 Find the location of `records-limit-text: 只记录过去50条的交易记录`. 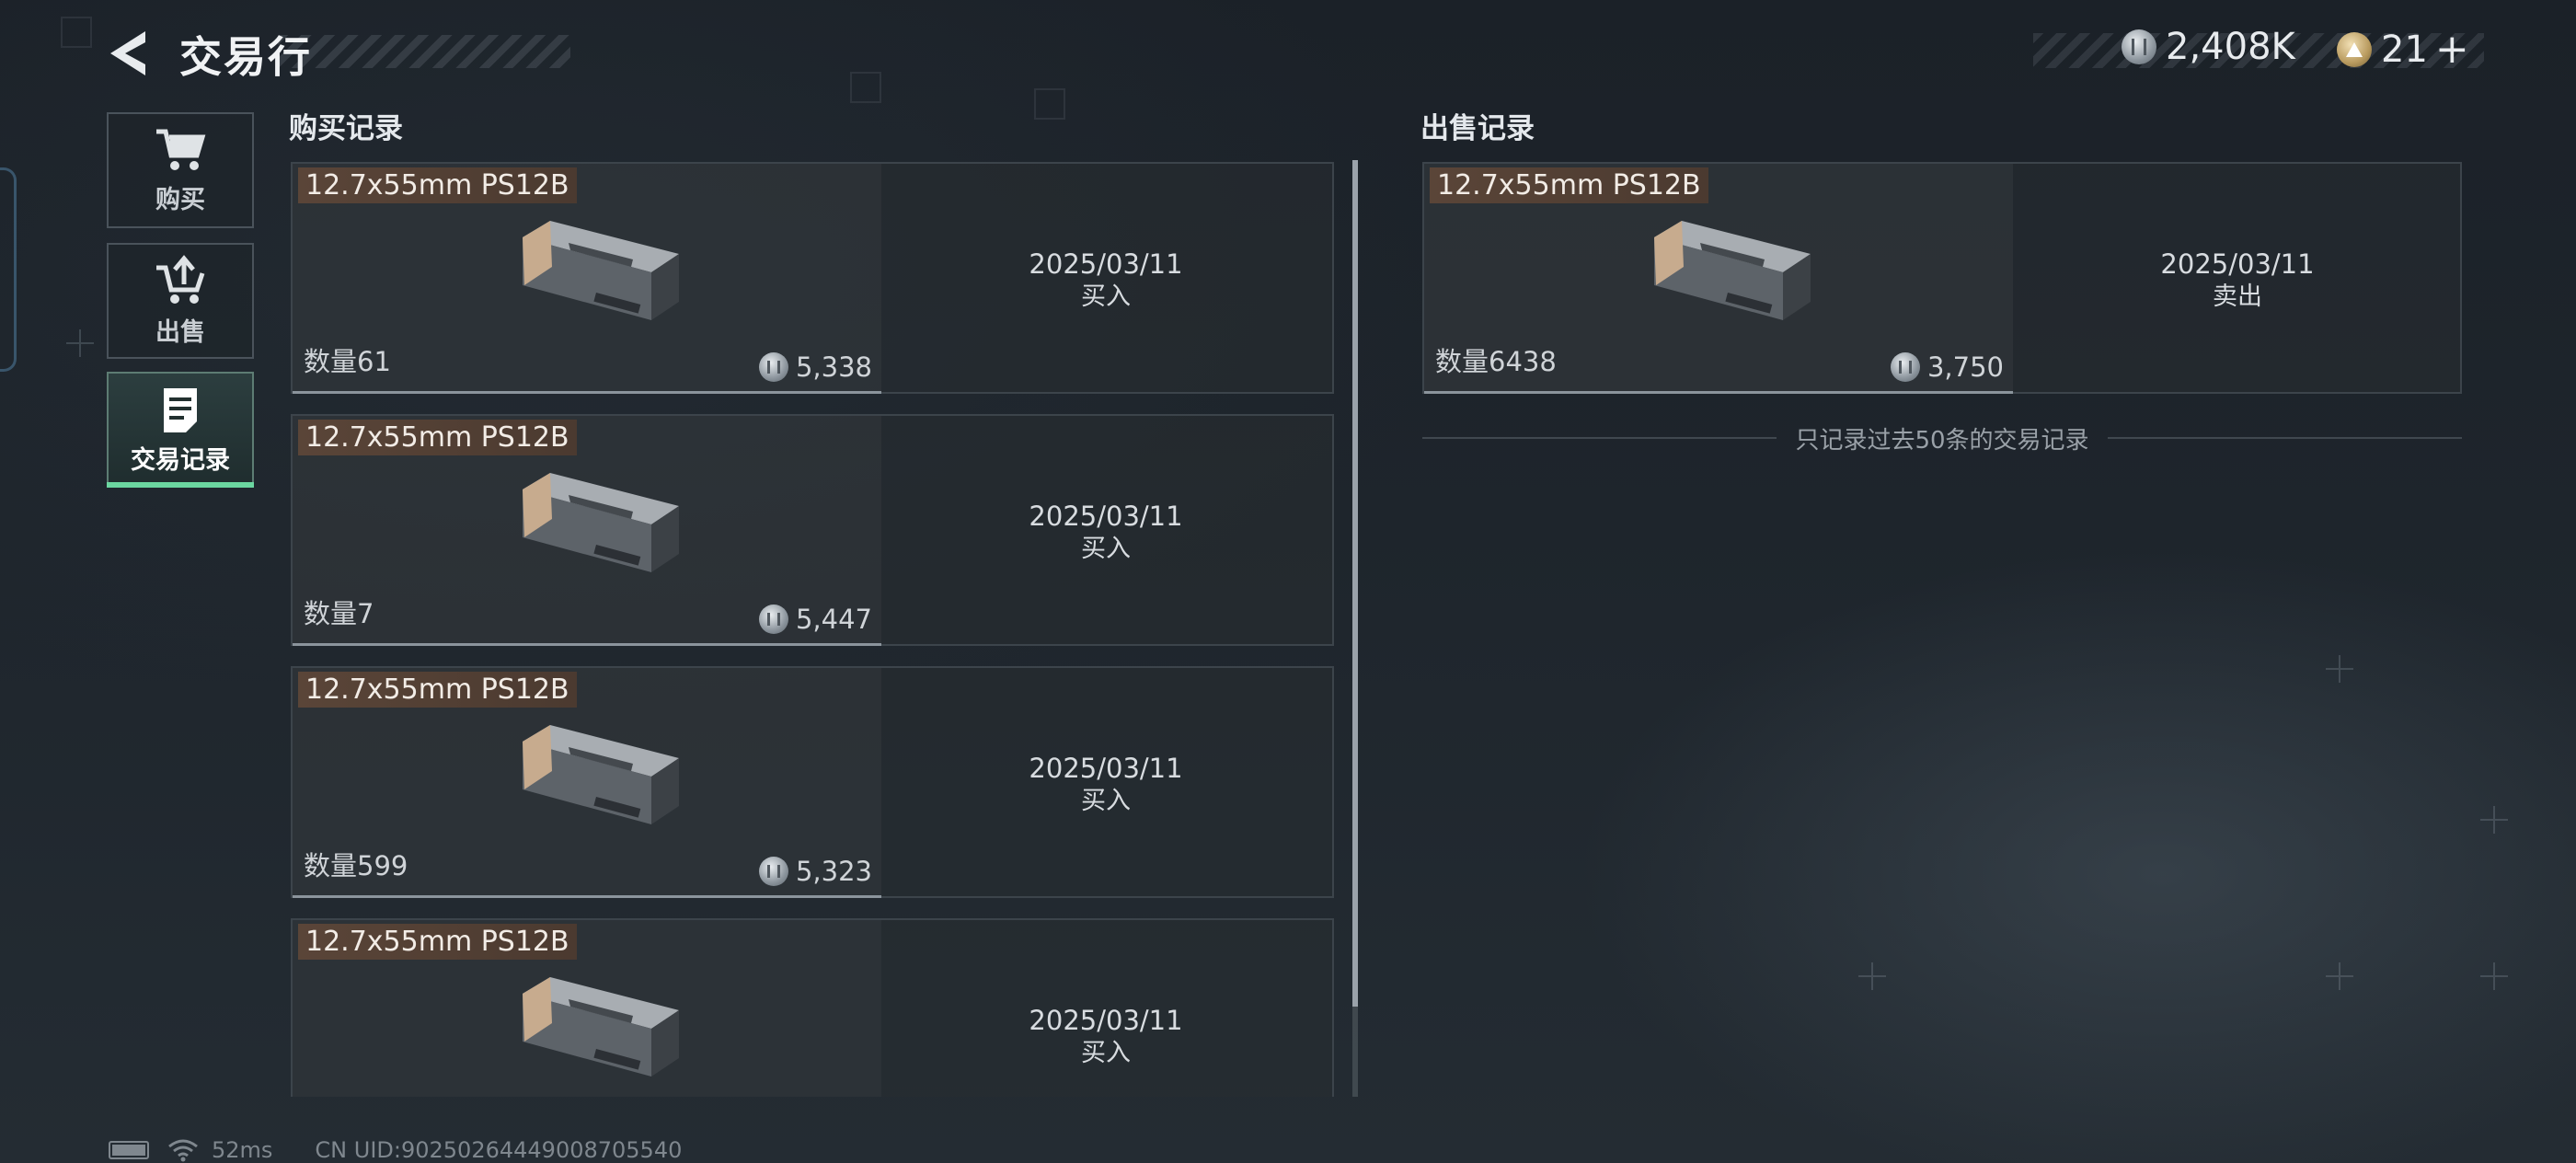

records-limit-text: 只记录过去50条的交易记录 is located at coordinates (1942, 441).